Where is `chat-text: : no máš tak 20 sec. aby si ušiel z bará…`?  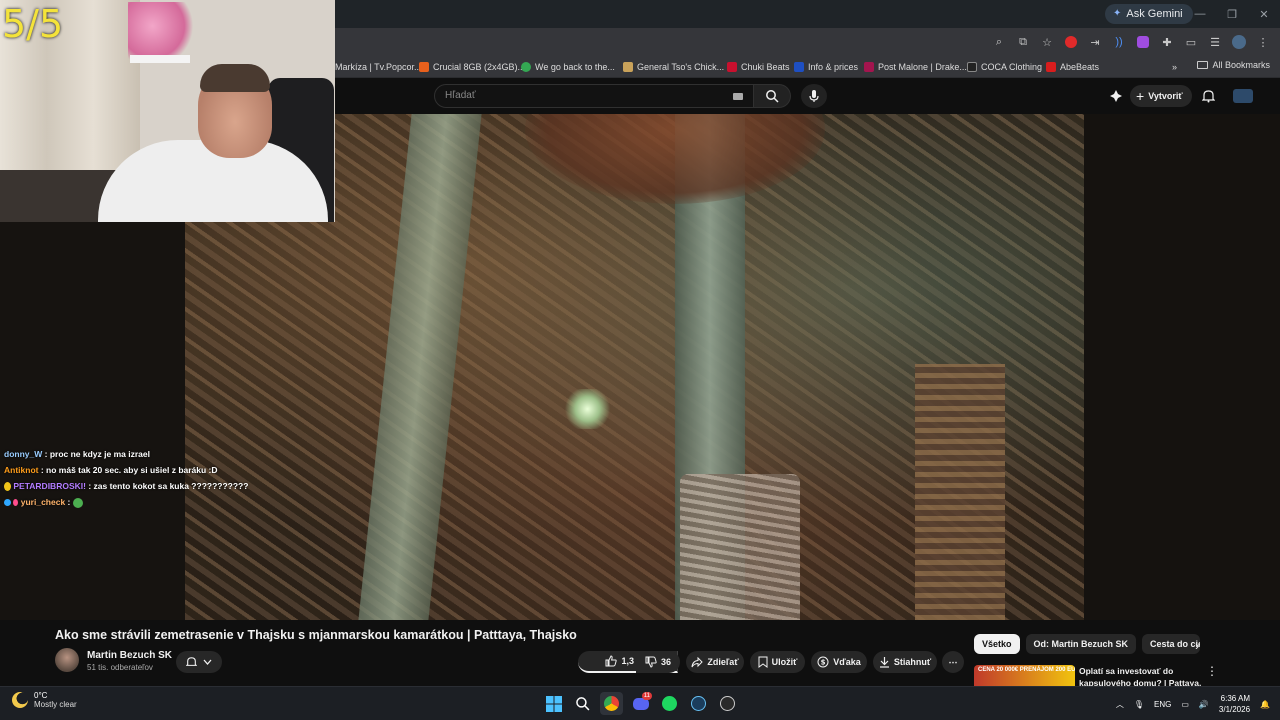 chat-text: : no máš tak 20 sec. aby si ušiel z bará… is located at coordinates (129, 470).